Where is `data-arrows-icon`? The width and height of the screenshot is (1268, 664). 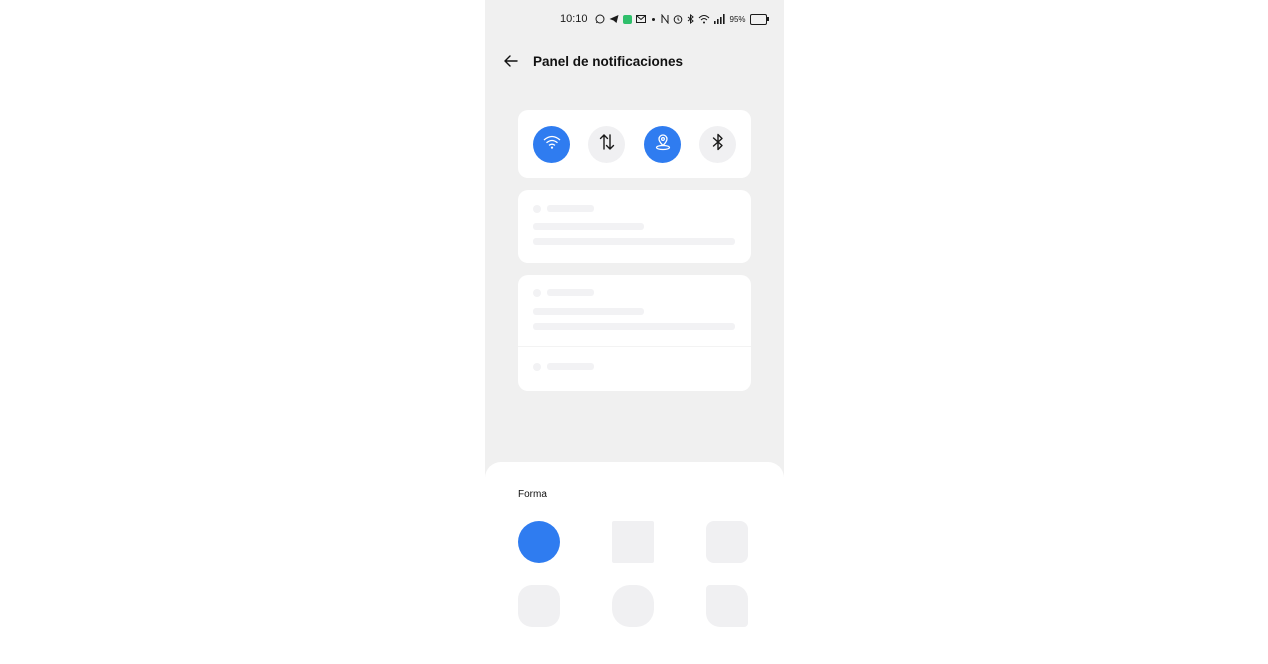 data-arrows-icon is located at coordinates (607, 144).